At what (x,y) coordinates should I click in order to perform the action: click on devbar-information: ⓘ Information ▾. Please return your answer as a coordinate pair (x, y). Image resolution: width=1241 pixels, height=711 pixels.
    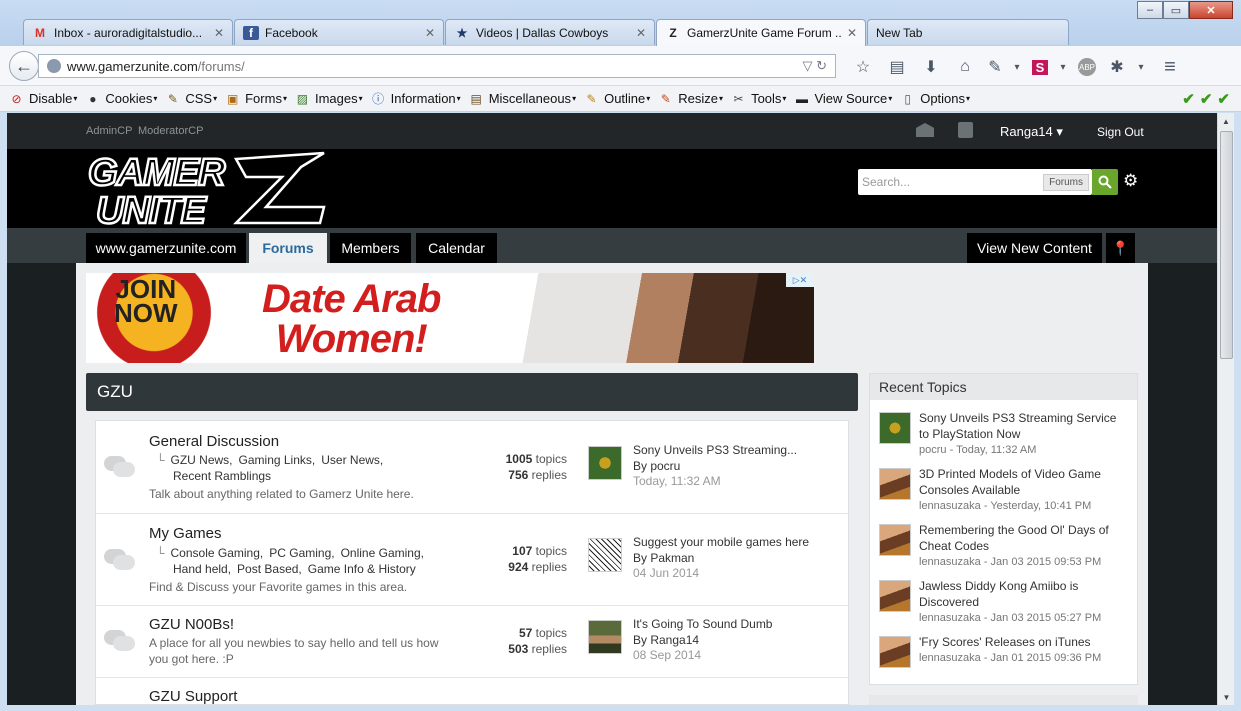
    Looking at the image, I should click on (416, 98).